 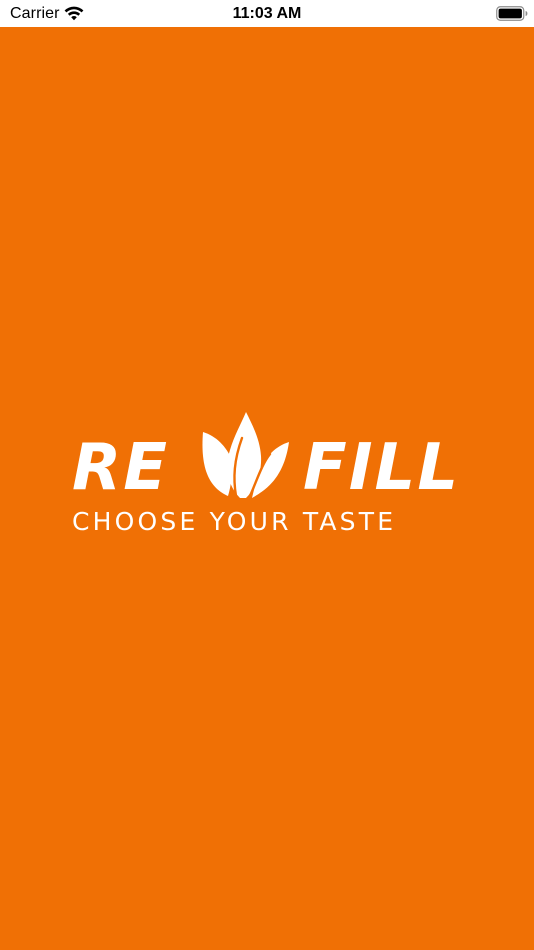 I want to click on logo-word-re: RE, so click(x=120, y=468).